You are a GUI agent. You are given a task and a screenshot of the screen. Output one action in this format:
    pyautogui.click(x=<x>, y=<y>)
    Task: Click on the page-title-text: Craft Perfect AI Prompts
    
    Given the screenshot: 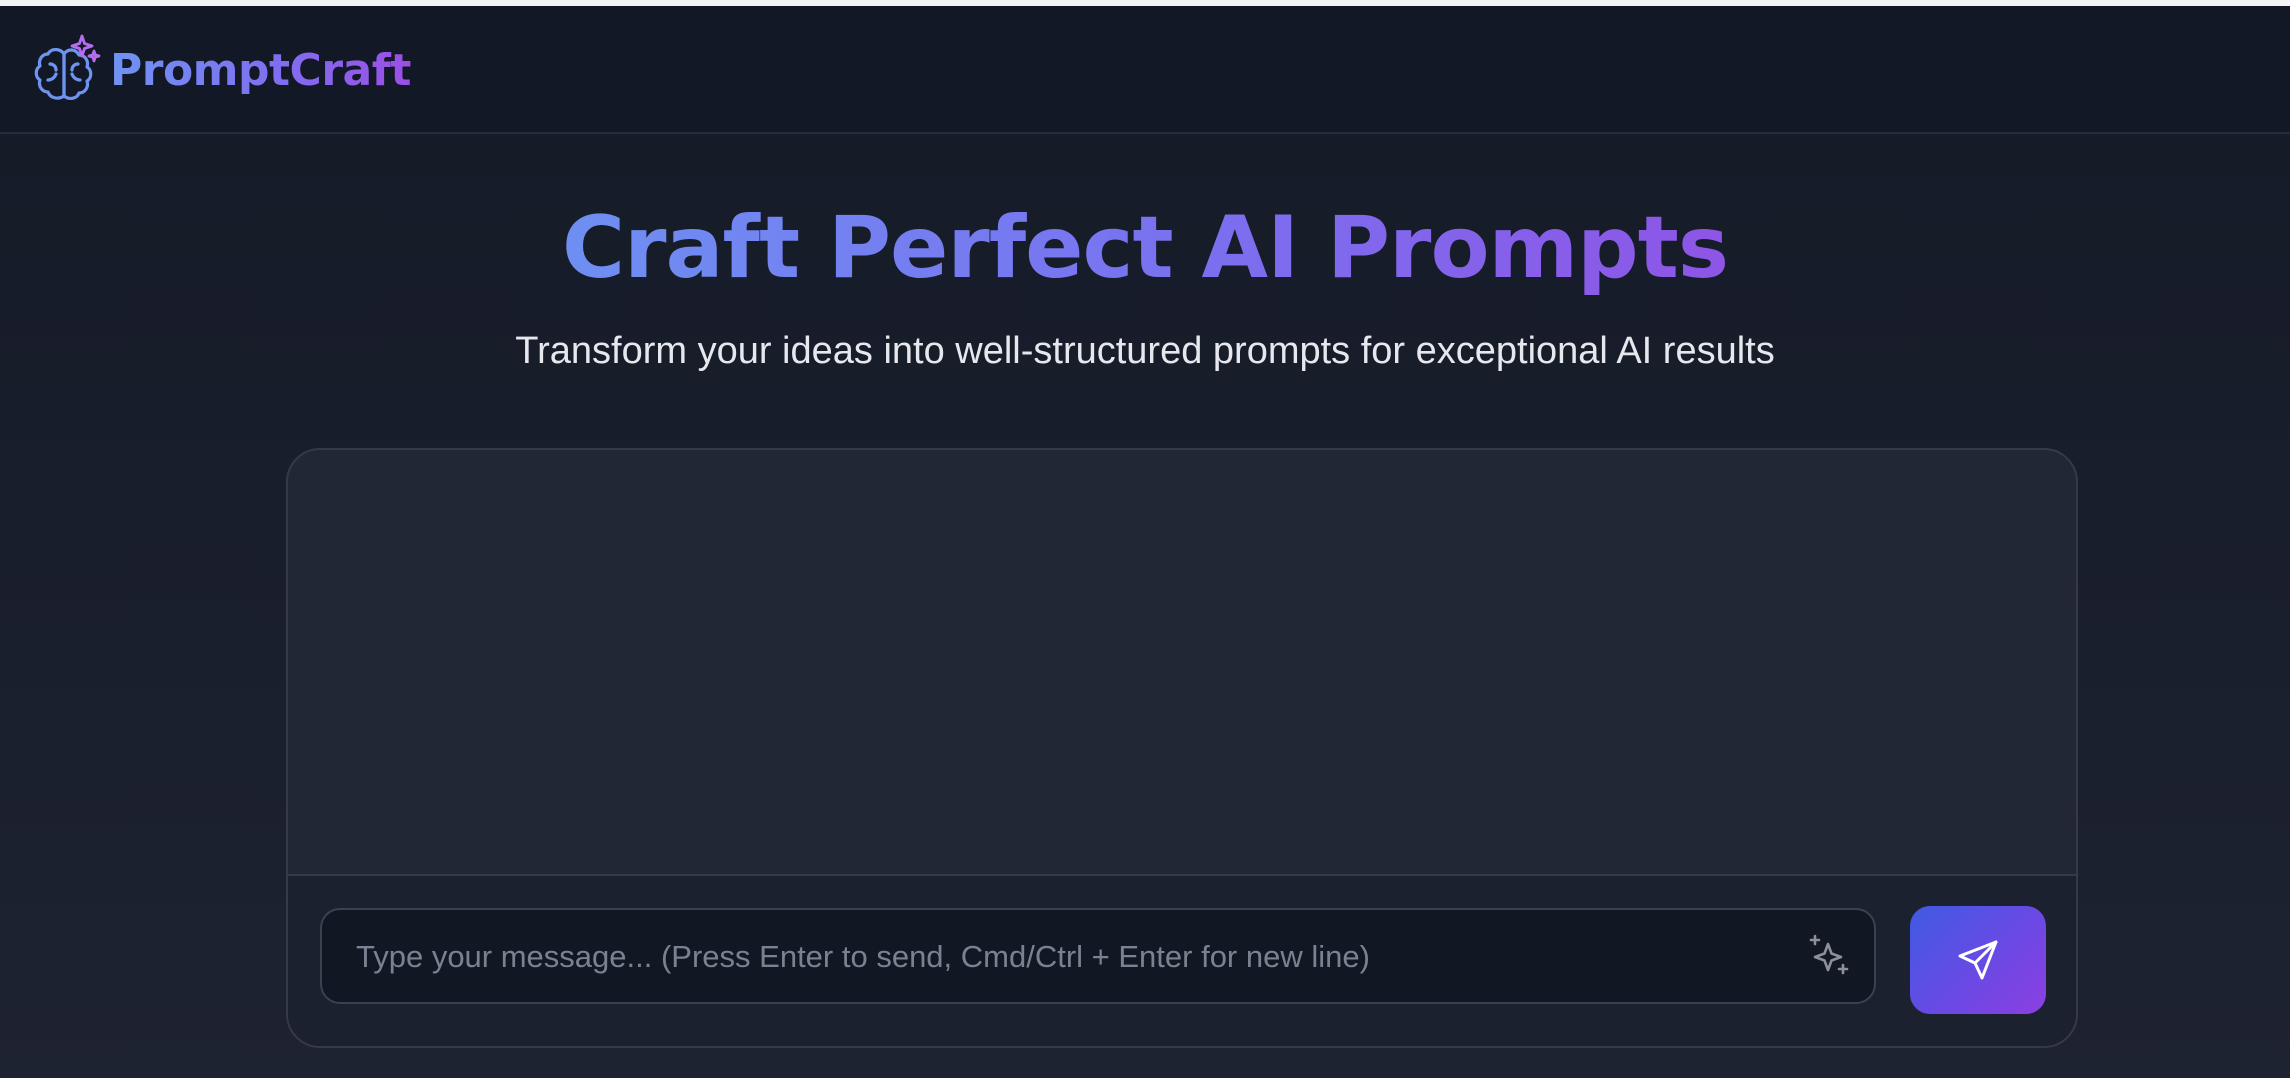 What is the action you would take?
    pyautogui.click(x=1145, y=248)
    